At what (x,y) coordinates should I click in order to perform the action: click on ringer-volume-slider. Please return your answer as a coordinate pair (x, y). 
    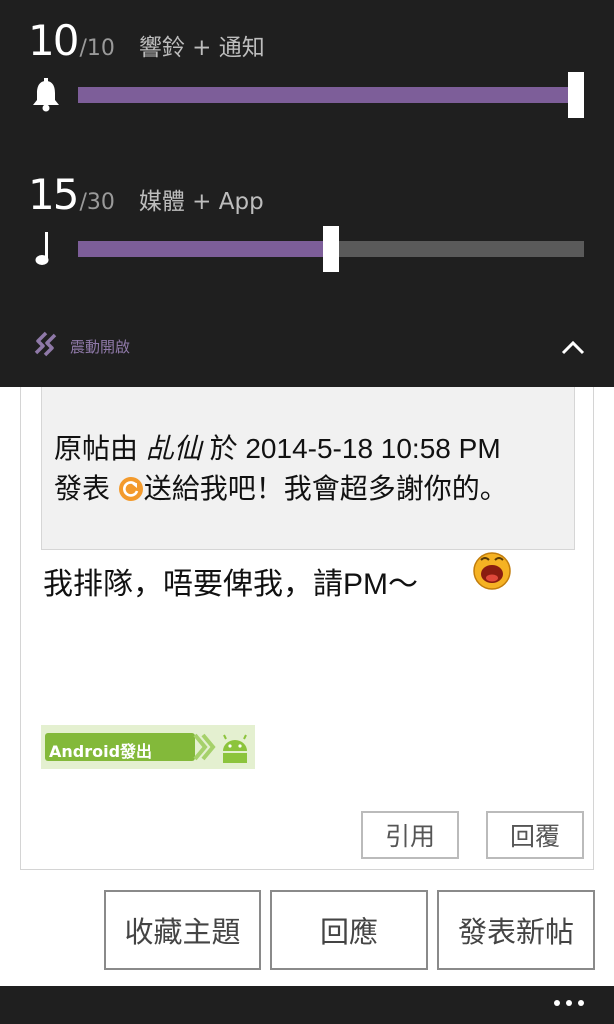
    Looking at the image, I should click on (331, 95).